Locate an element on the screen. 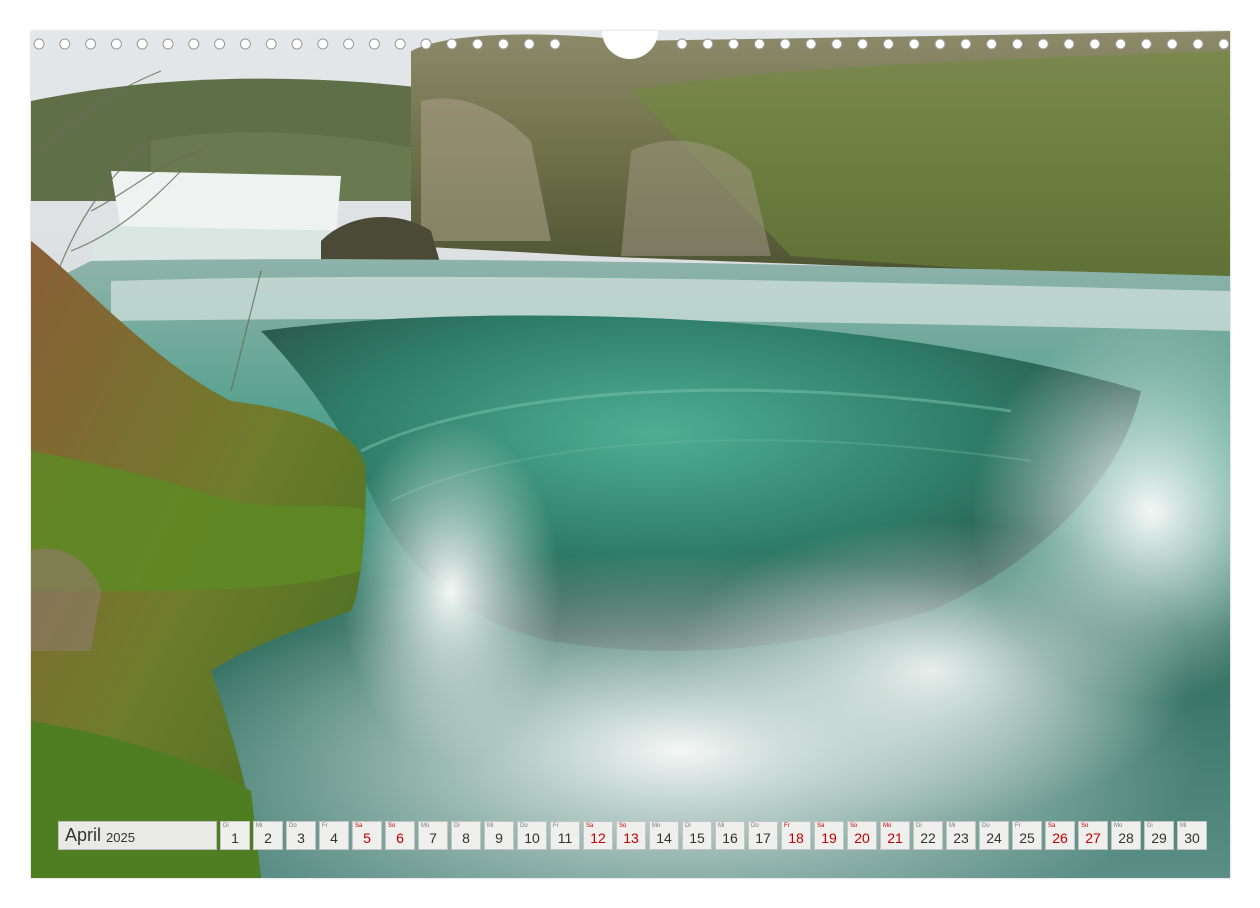 Image resolution: width=1260 pixels, height=908 pixels. day-cell: Sa 12 is located at coordinates (598, 835).